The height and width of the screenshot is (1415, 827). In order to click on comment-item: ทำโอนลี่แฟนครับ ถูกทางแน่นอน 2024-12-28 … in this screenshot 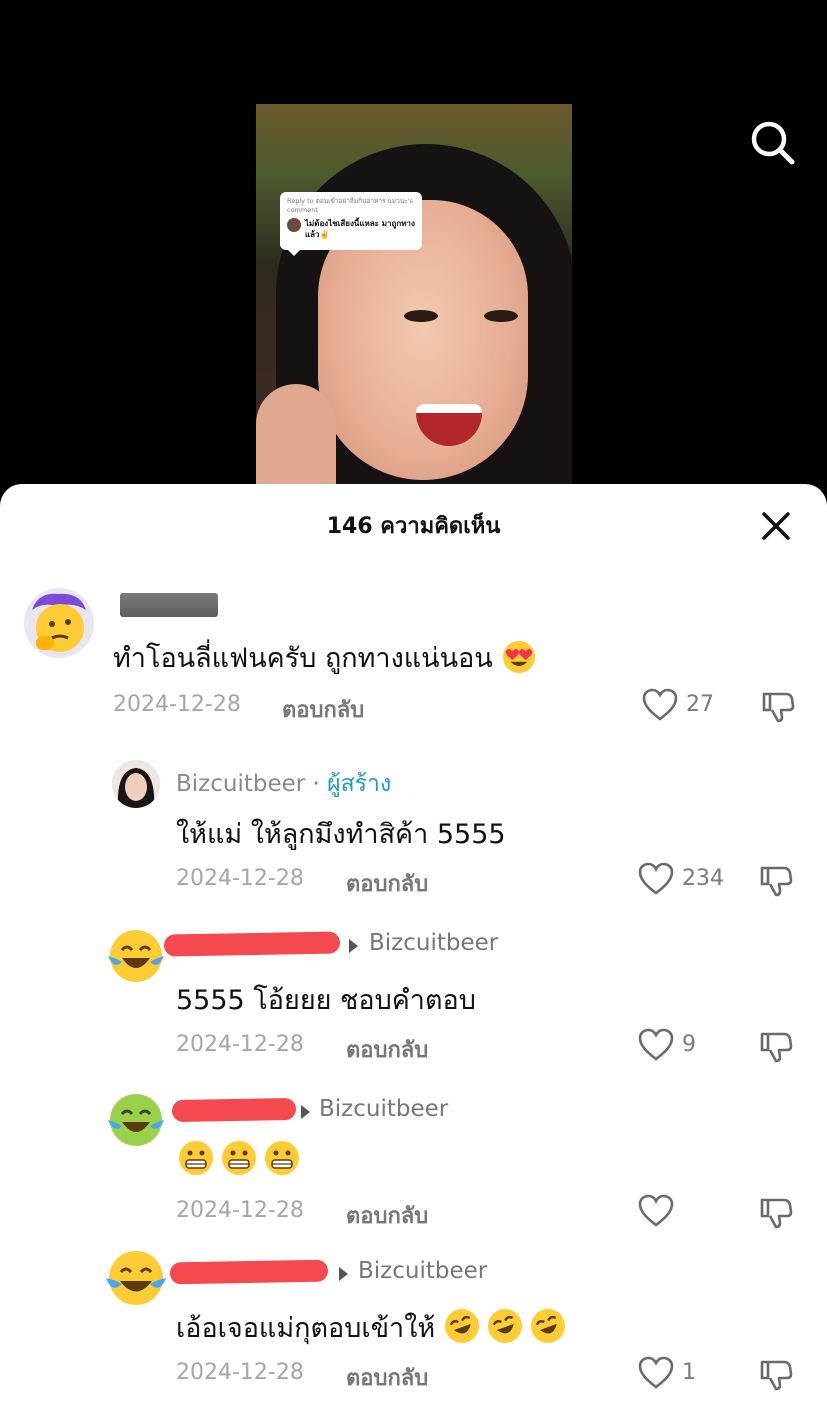, I will do `click(413, 659)`.